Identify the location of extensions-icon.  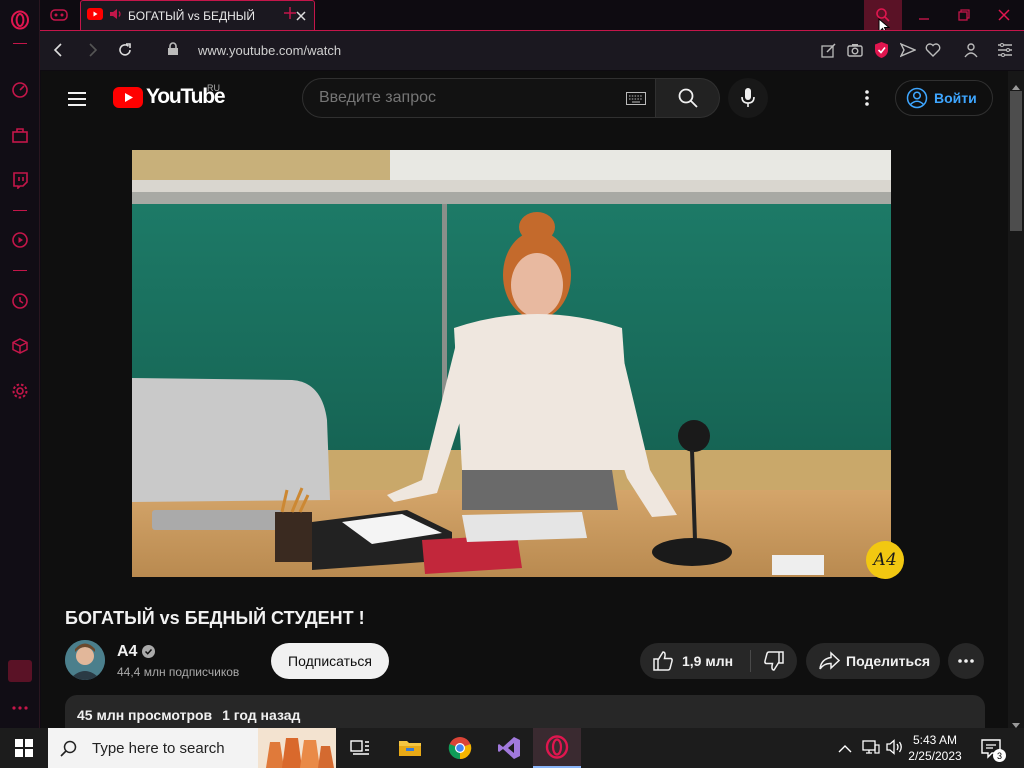
(20, 346).